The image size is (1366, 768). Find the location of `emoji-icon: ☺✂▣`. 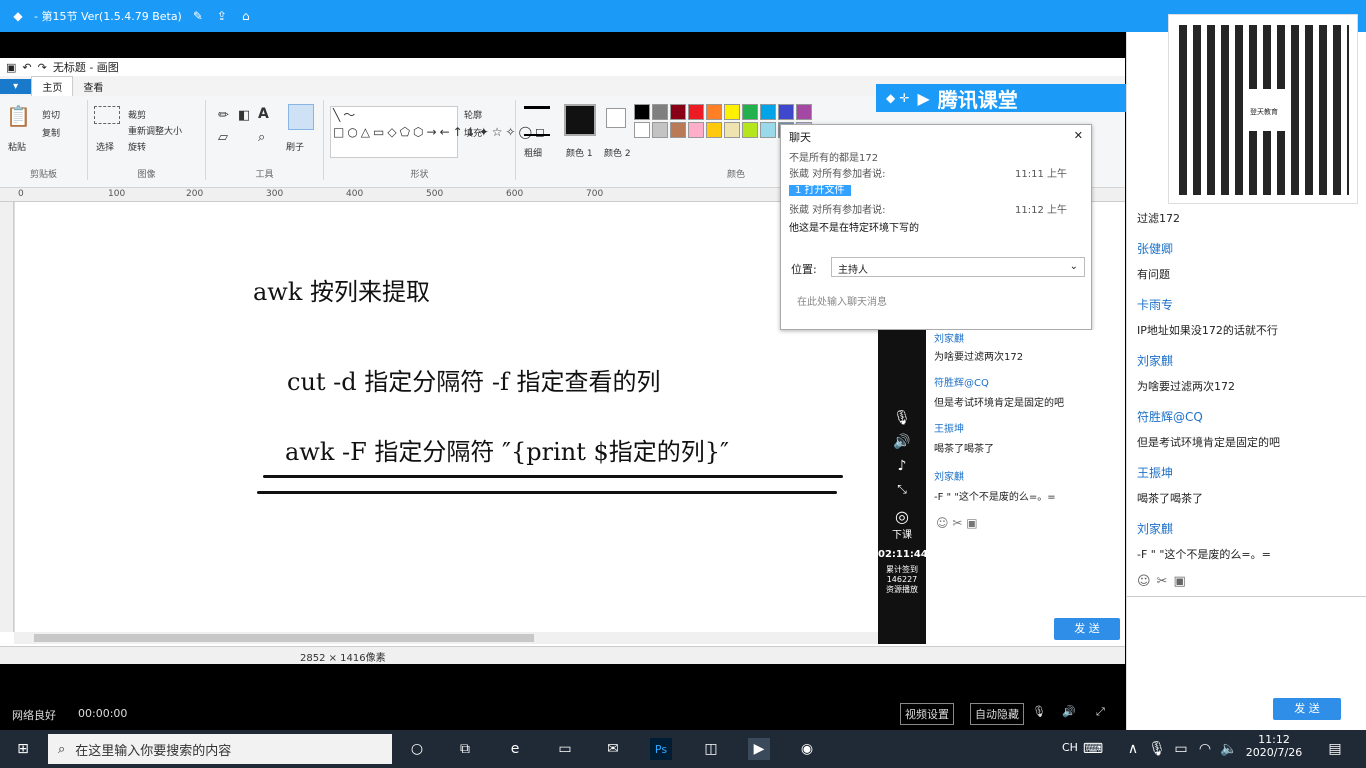

emoji-icon: ☺✂▣ is located at coordinates (1164, 581).